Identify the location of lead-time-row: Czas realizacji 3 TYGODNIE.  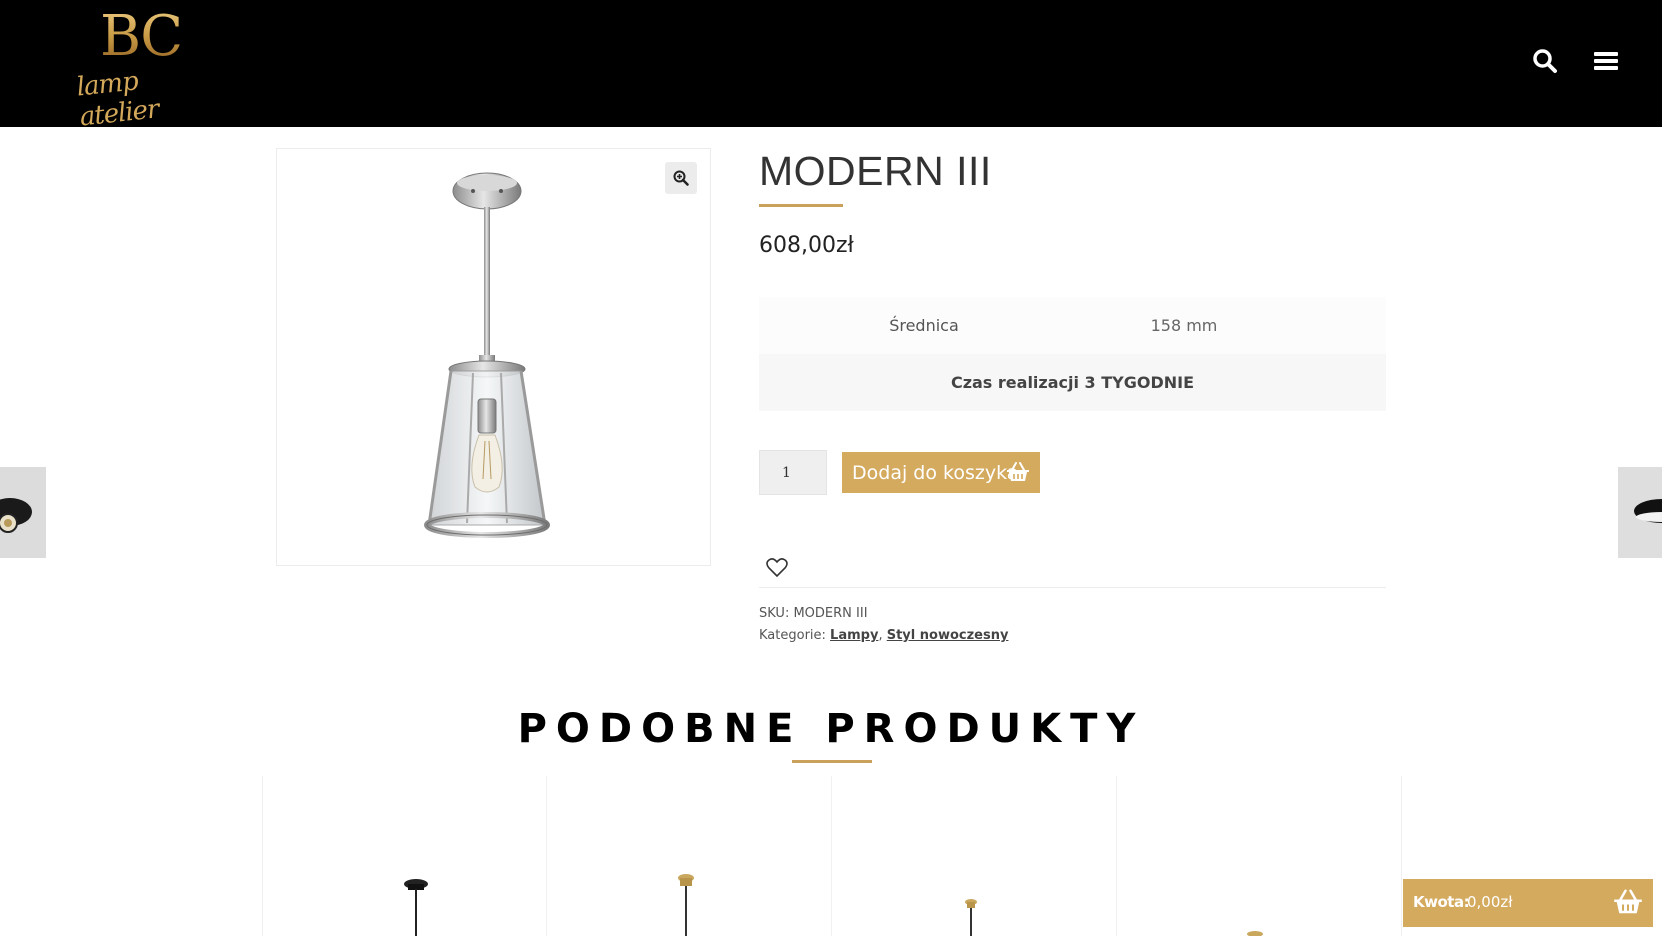
(1072, 382).